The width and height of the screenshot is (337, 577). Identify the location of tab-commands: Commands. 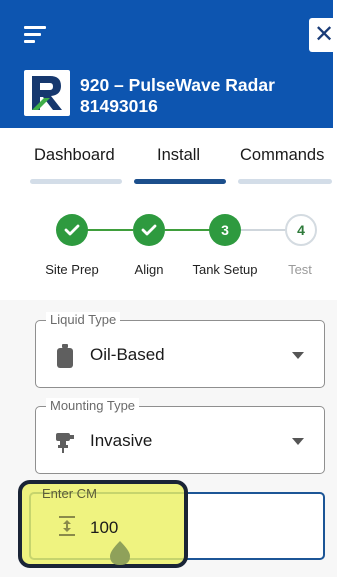
(284, 158).